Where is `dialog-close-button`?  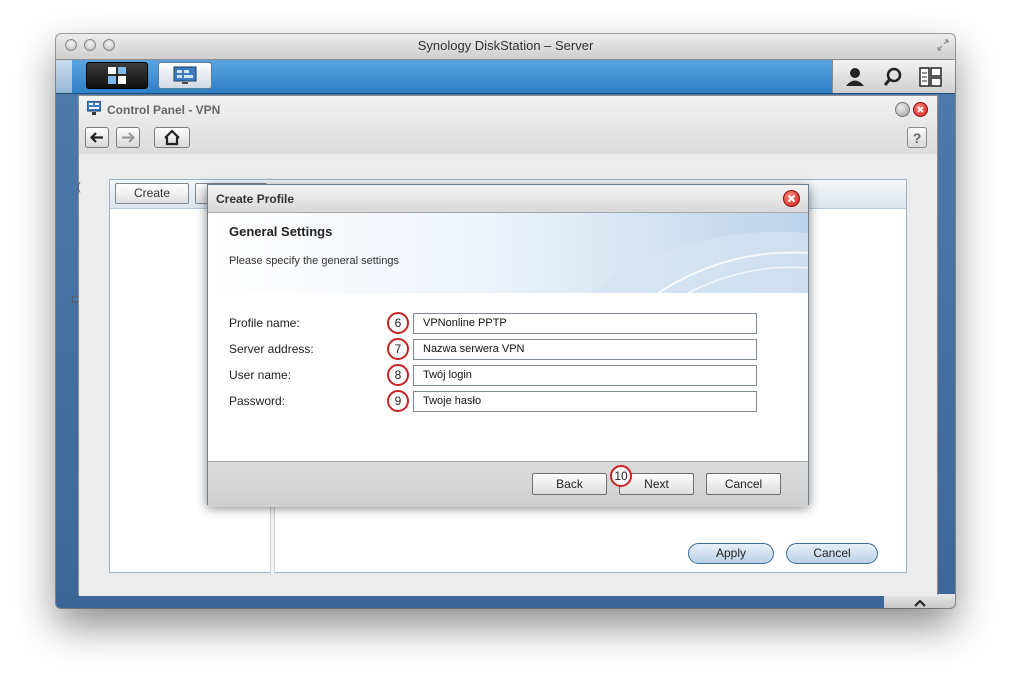 dialog-close-button is located at coordinates (791, 198).